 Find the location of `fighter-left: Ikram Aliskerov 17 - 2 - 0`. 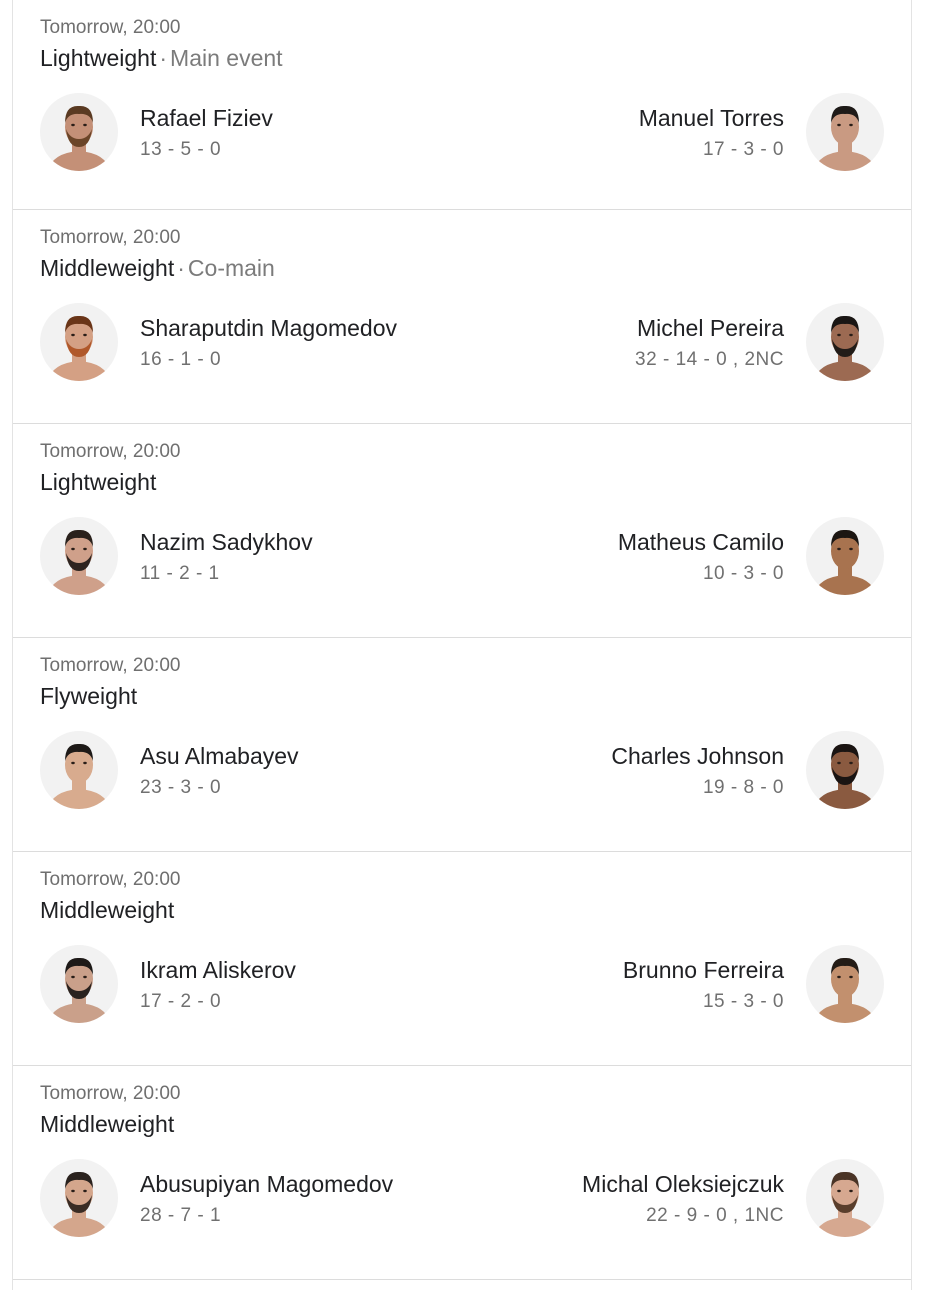

fighter-left: Ikram Aliskerov 17 - 2 - 0 is located at coordinates (168, 984).